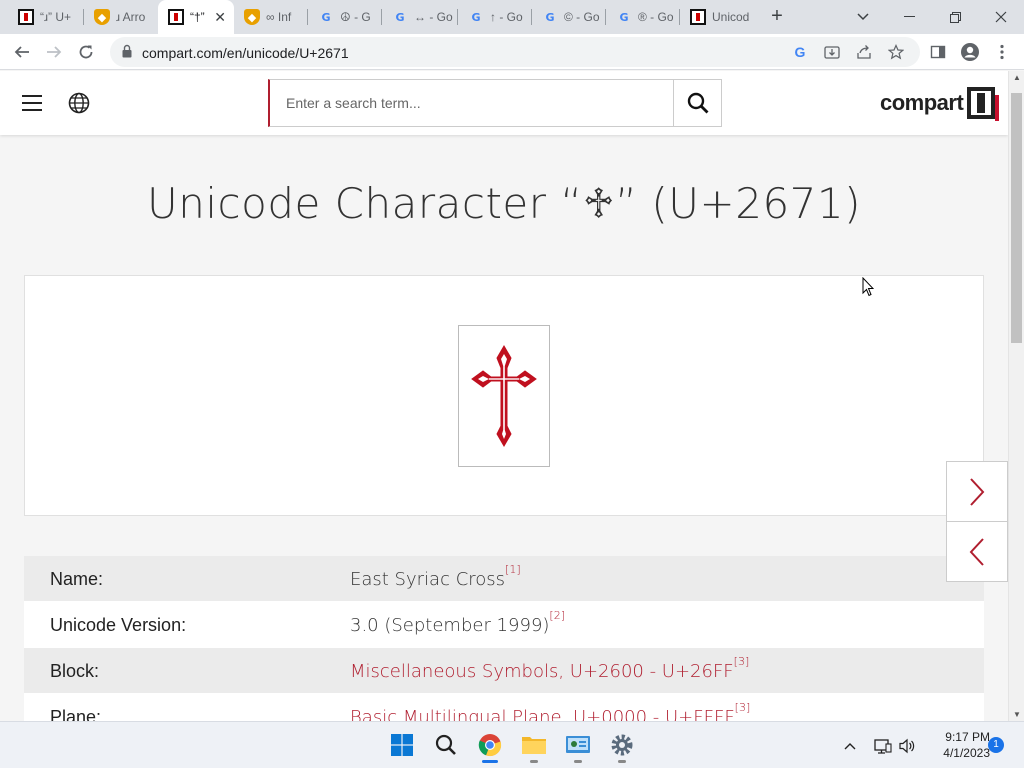 Image resolution: width=1024 pixels, height=768 pixels. I want to click on tab-title: “ɹ” U+, so click(55, 17).